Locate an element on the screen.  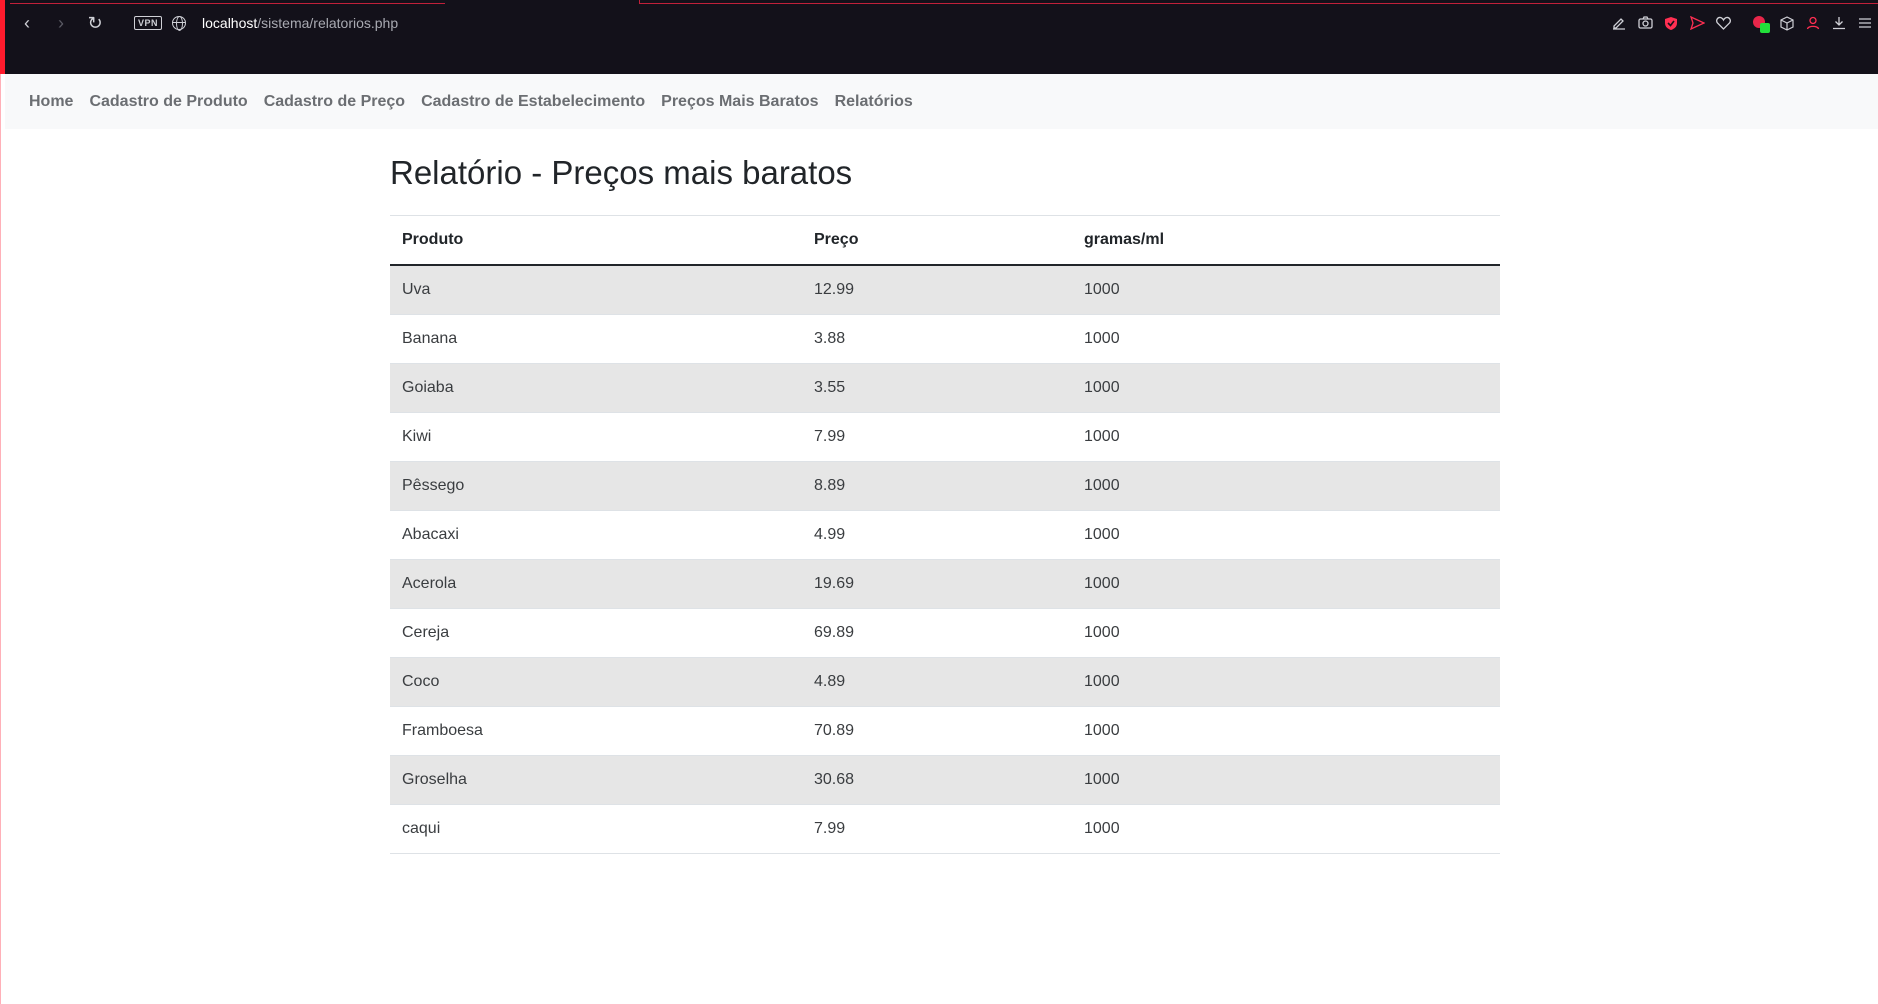
vpn-badge: VPN is located at coordinates (148, 23).